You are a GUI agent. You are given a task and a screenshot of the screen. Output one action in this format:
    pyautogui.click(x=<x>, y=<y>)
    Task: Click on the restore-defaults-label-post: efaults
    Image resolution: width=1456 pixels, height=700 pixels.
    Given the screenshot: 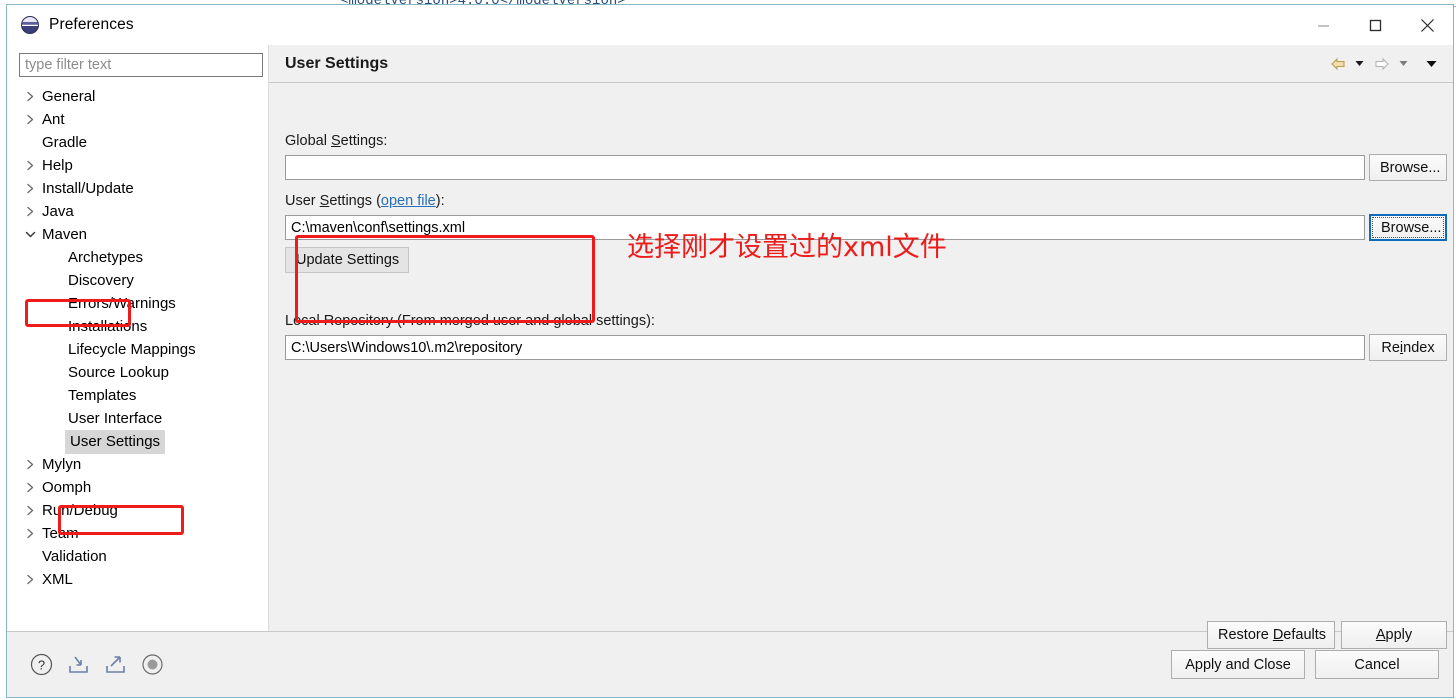 What is the action you would take?
    pyautogui.click(x=1305, y=635)
    